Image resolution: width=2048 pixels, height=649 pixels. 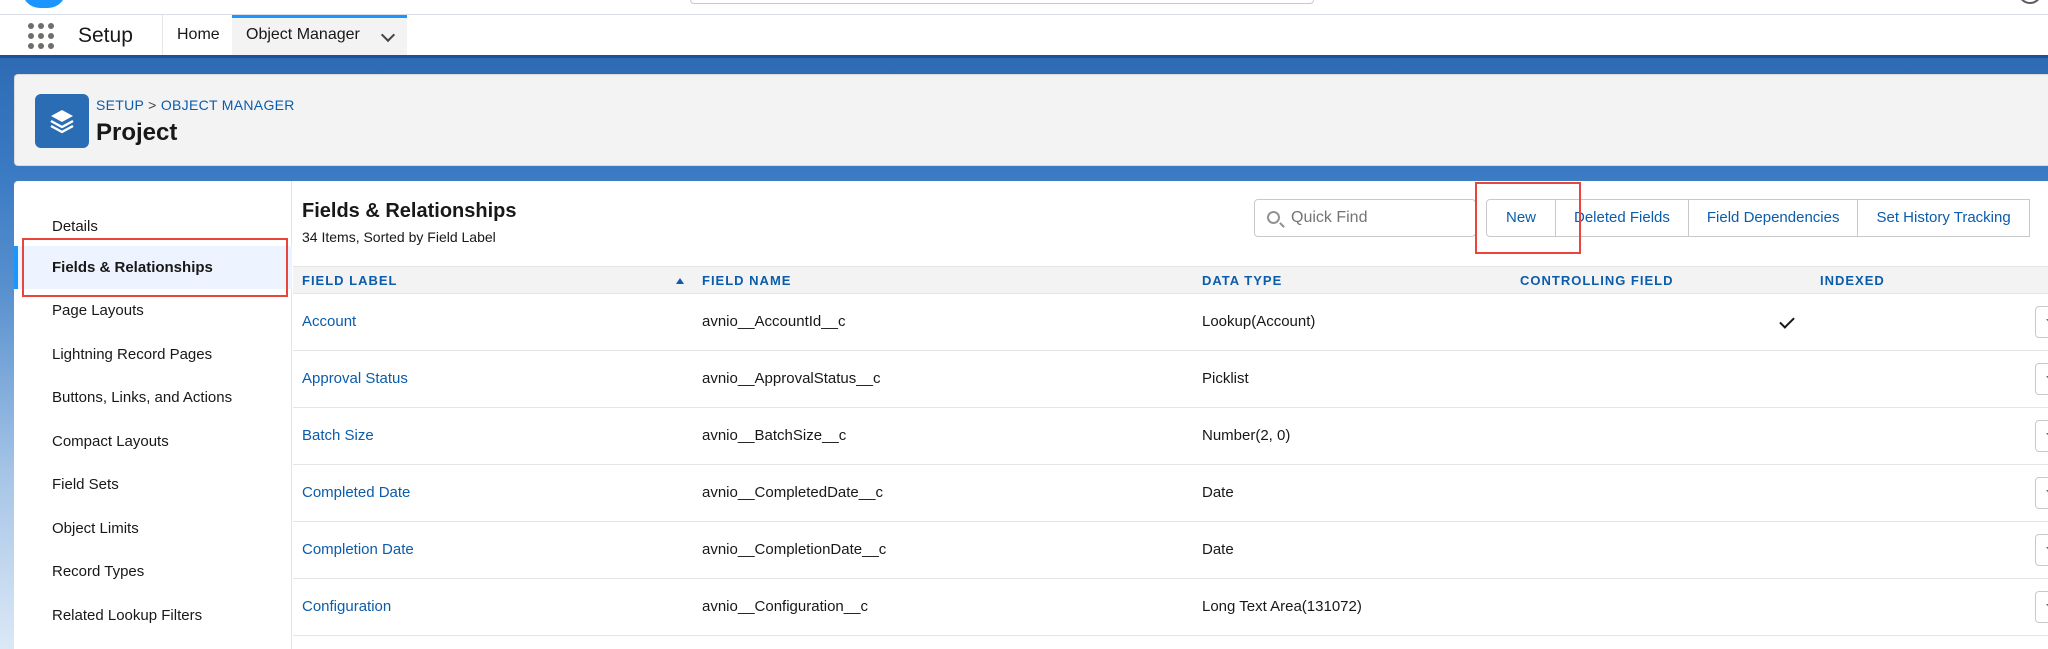 I want to click on page-title: Project, so click(x=137, y=132).